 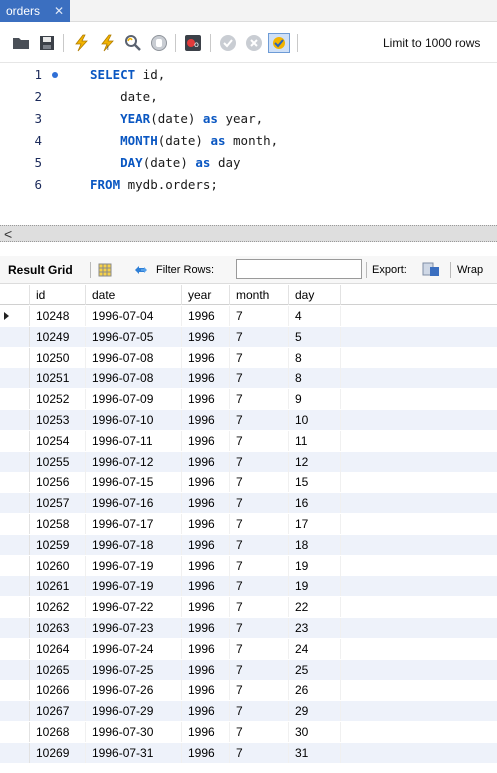 What do you see at coordinates (159, 43) in the screenshot?
I see `stop-icon` at bounding box center [159, 43].